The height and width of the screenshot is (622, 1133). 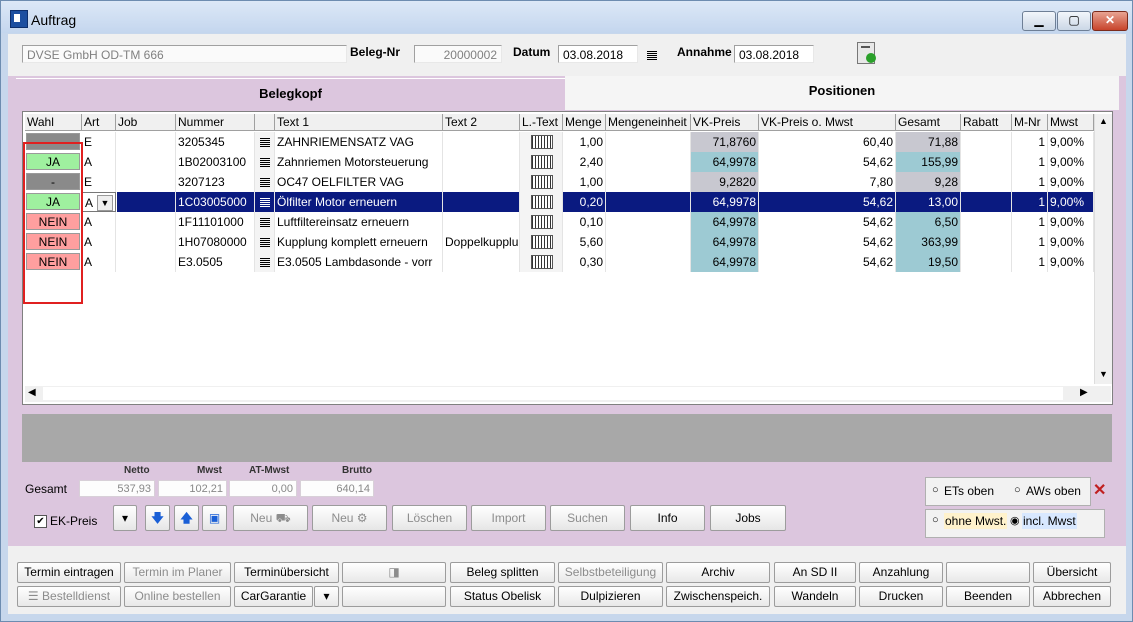 I want to click on termin-planer-button: Termin im Planer, so click(x=177, y=572).